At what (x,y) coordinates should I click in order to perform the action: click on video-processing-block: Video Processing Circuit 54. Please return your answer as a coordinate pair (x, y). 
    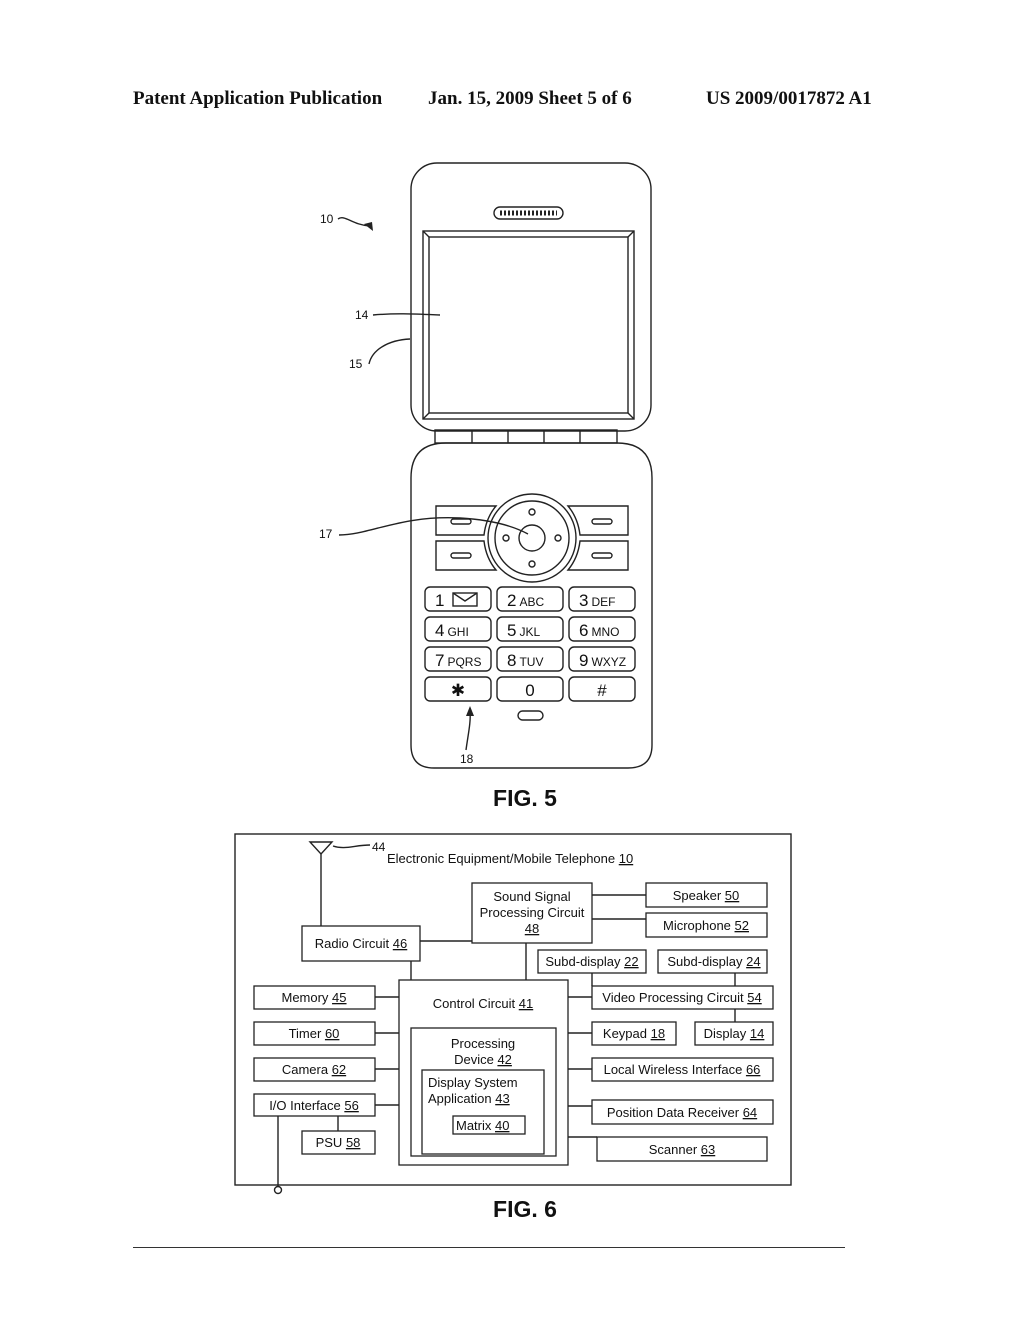
    Looking at the image, I should click on (682, 997).